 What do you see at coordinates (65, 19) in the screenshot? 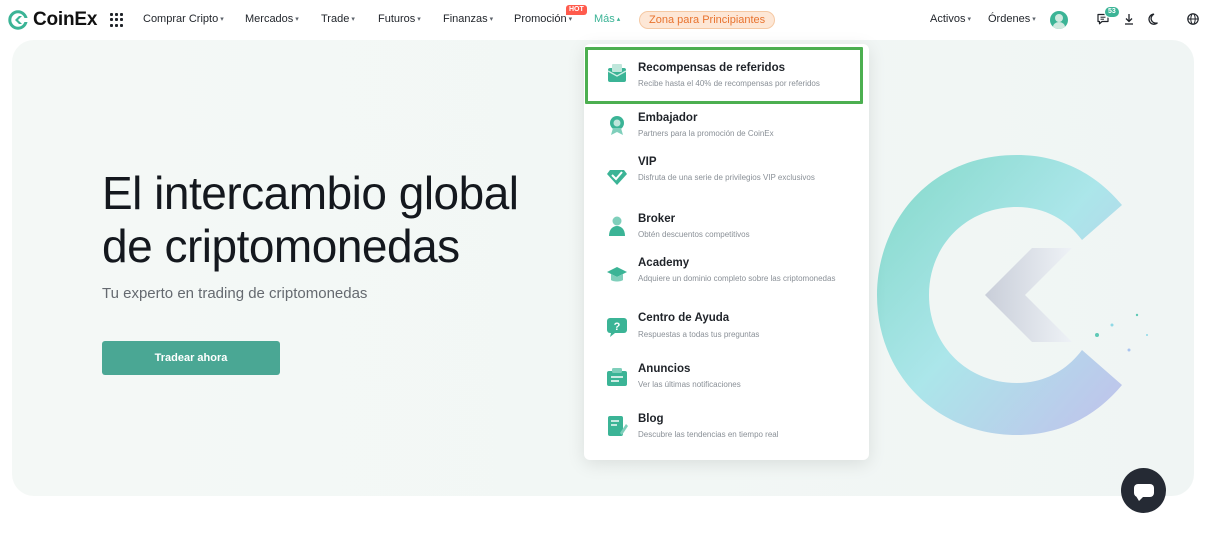
I see `logo-text: CoinEx` at bounding box center [65, 19].